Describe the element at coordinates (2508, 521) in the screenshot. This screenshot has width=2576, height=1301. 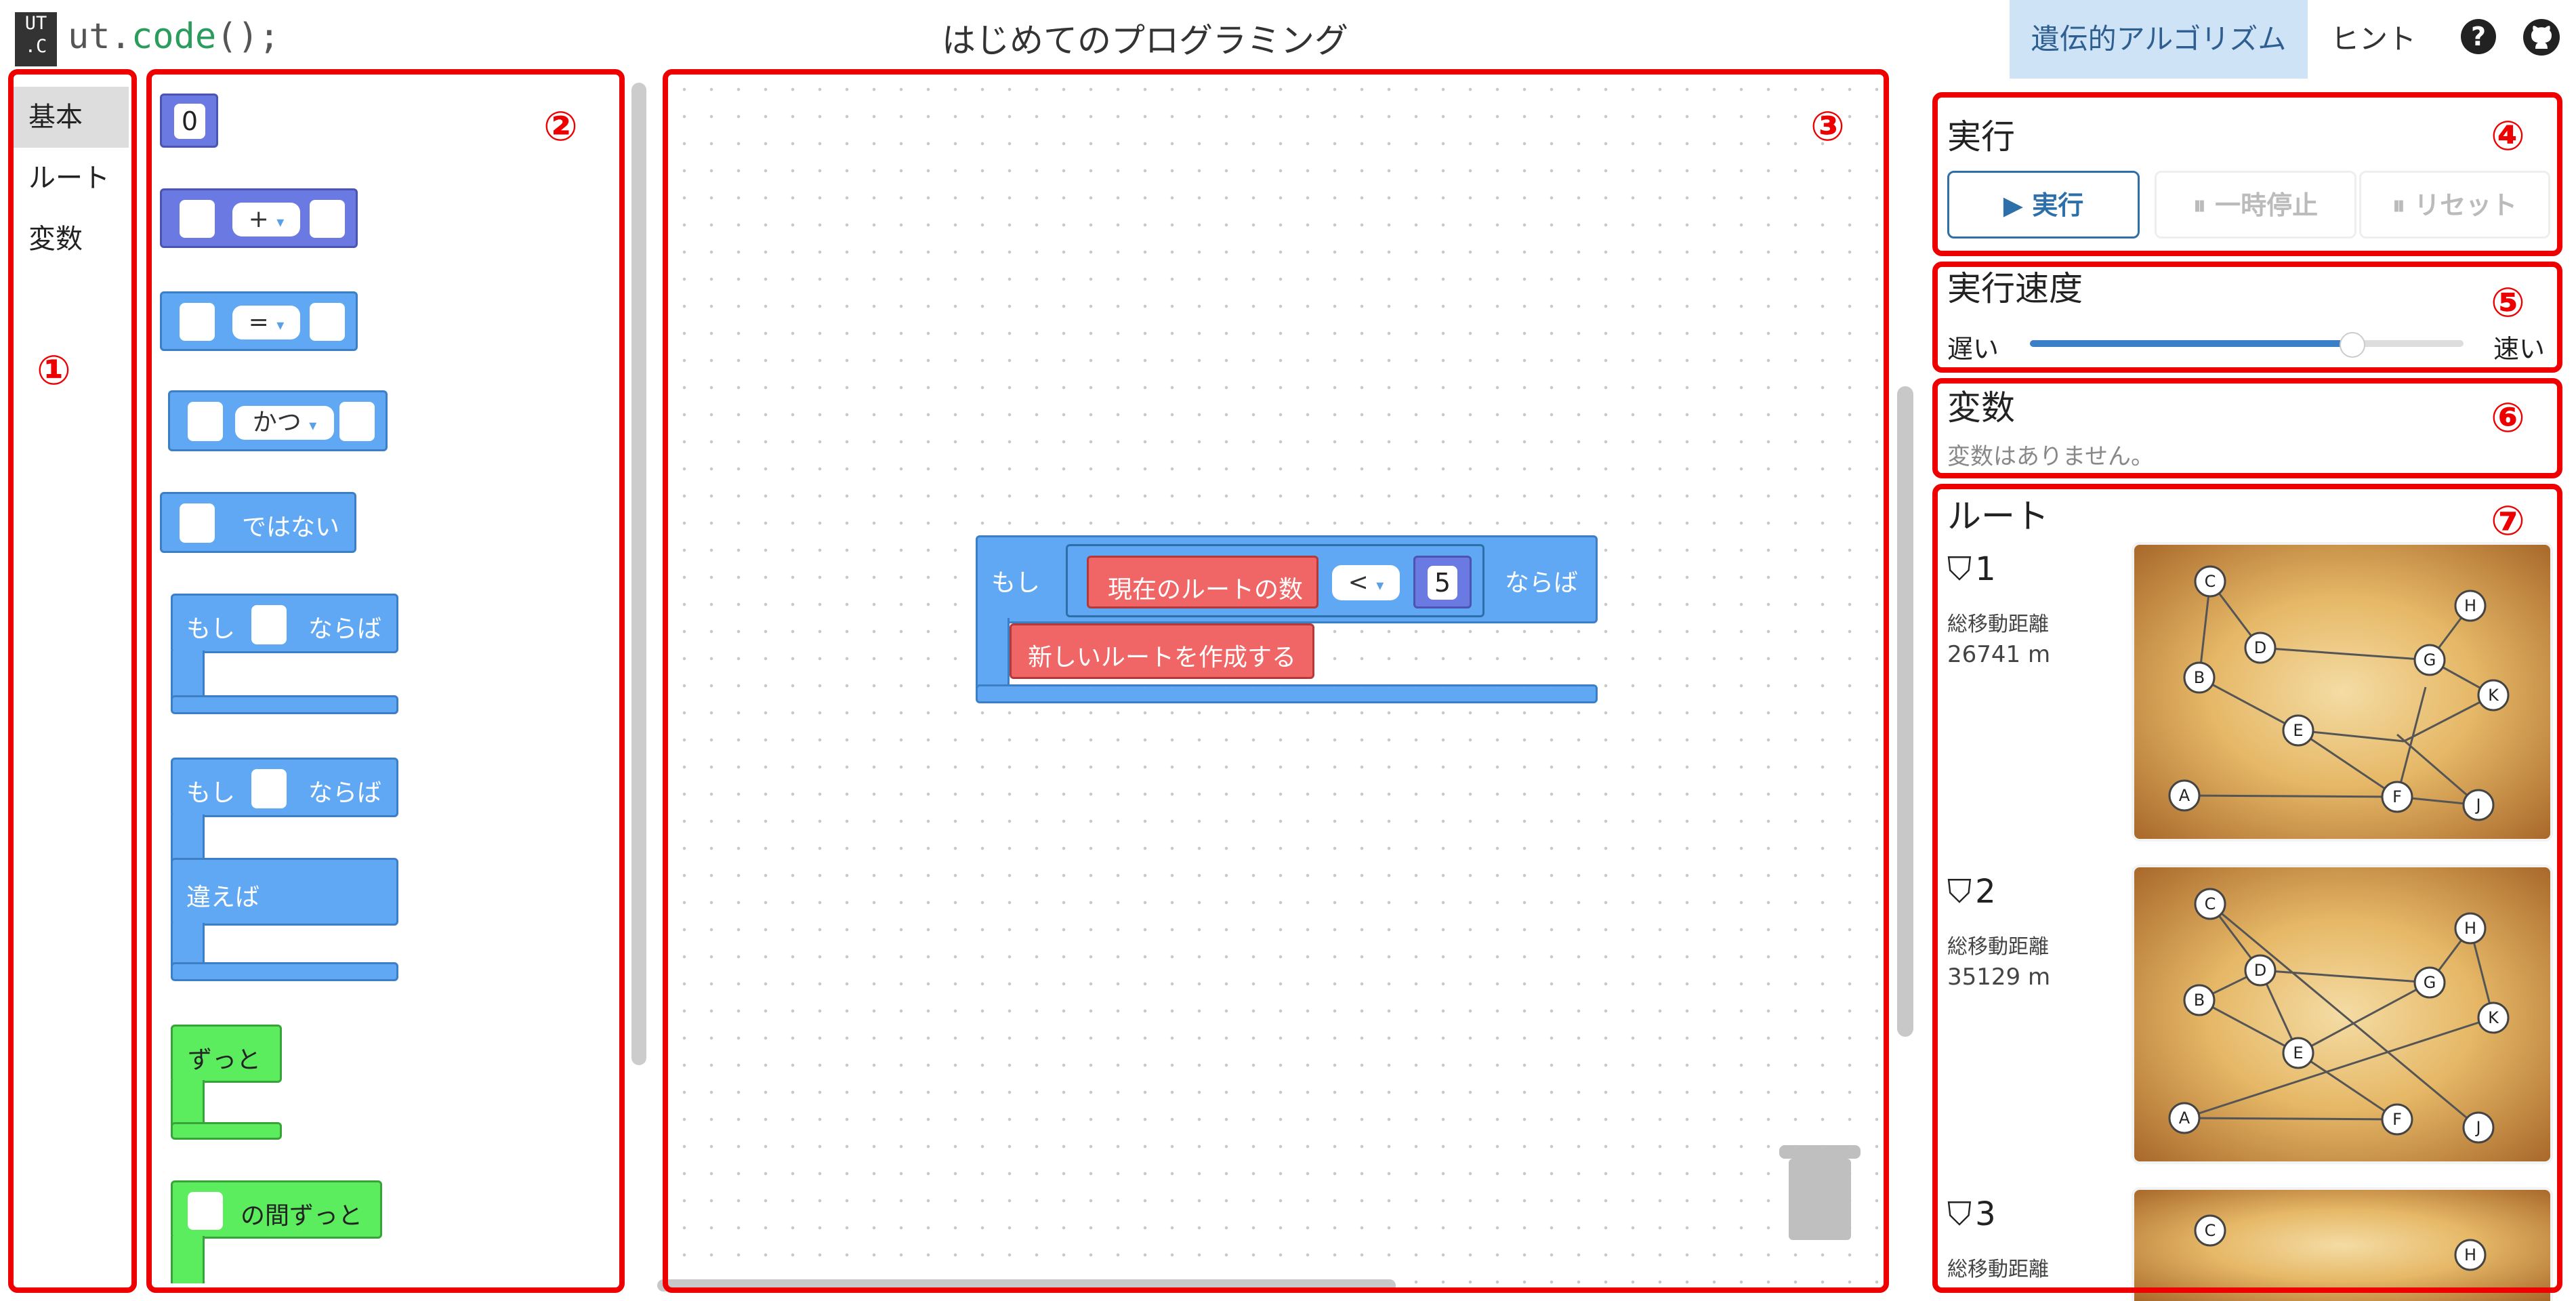
I see `annotation-marker: ⑦` at that location.